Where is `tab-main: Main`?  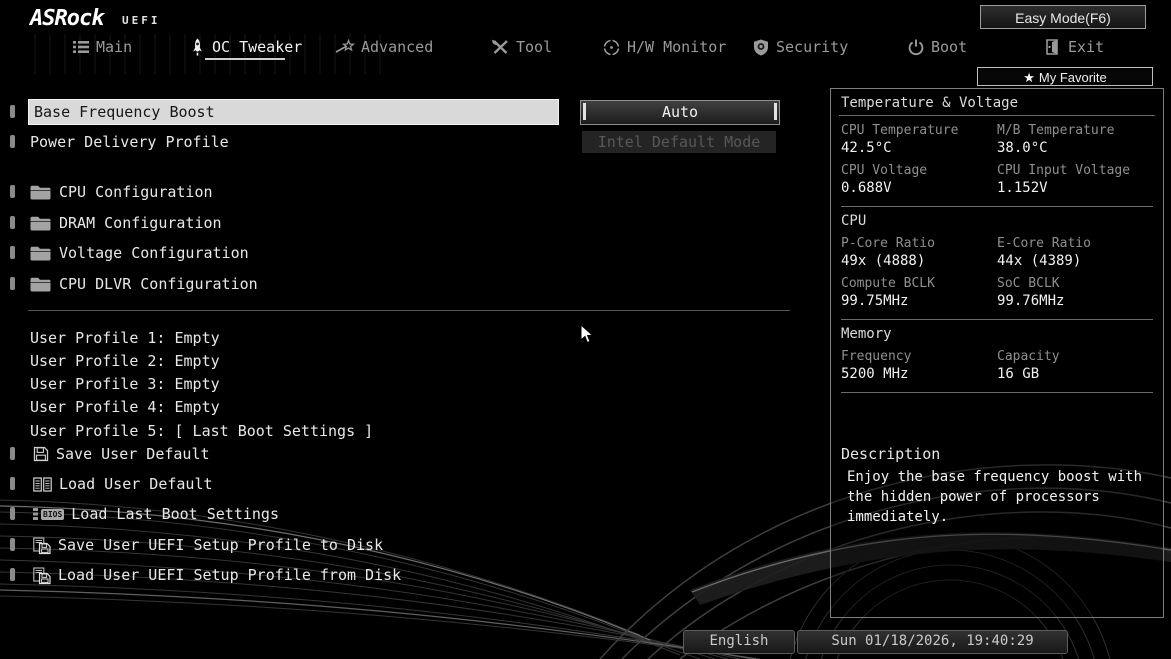 tab-main: Main is located at coordinates (102, 47).